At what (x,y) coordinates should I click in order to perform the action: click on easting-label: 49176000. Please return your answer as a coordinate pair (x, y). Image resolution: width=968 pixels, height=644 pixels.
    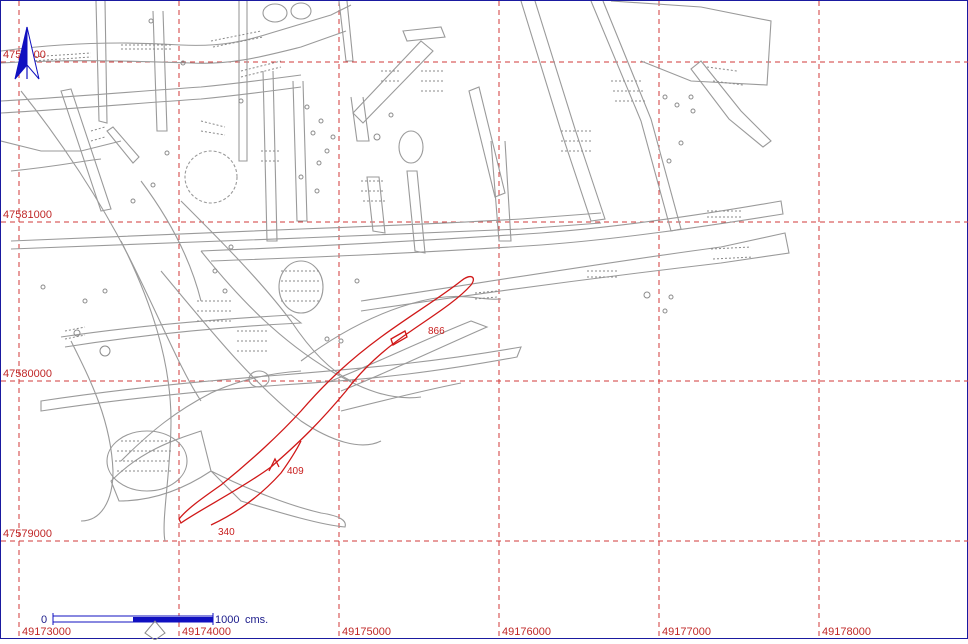
    Looking at the image, I should click on (526, 632).